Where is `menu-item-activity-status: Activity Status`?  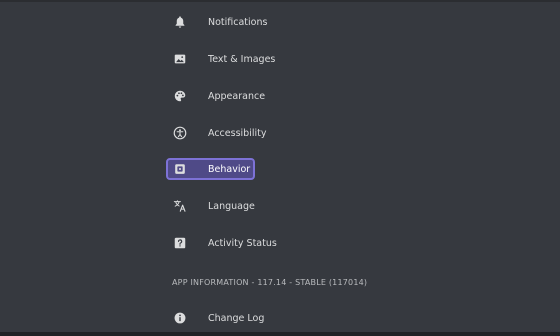 menu-item-activity-status: Activity Status is located at coordinates (221, 243).